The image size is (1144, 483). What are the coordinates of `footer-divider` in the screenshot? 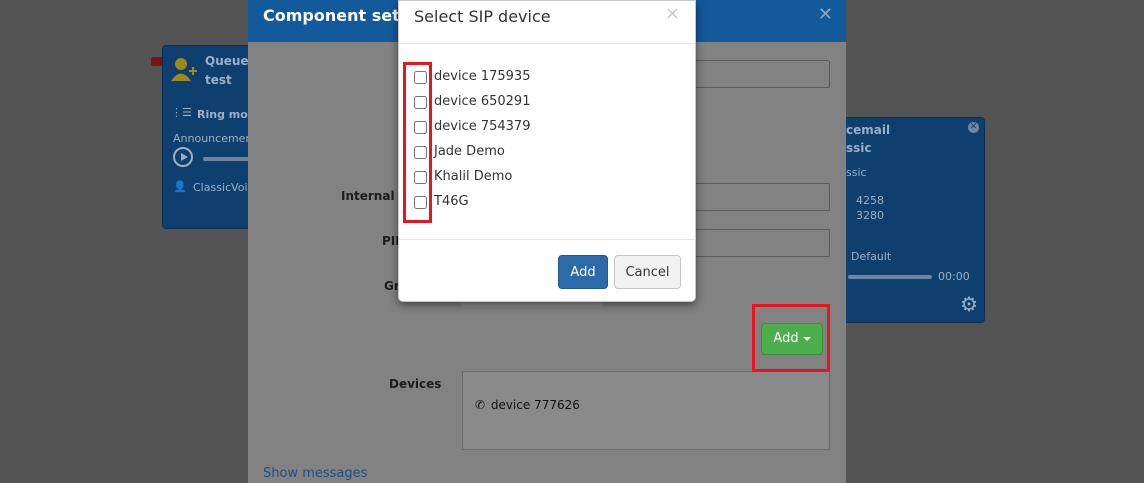 It's located at (547, 239).